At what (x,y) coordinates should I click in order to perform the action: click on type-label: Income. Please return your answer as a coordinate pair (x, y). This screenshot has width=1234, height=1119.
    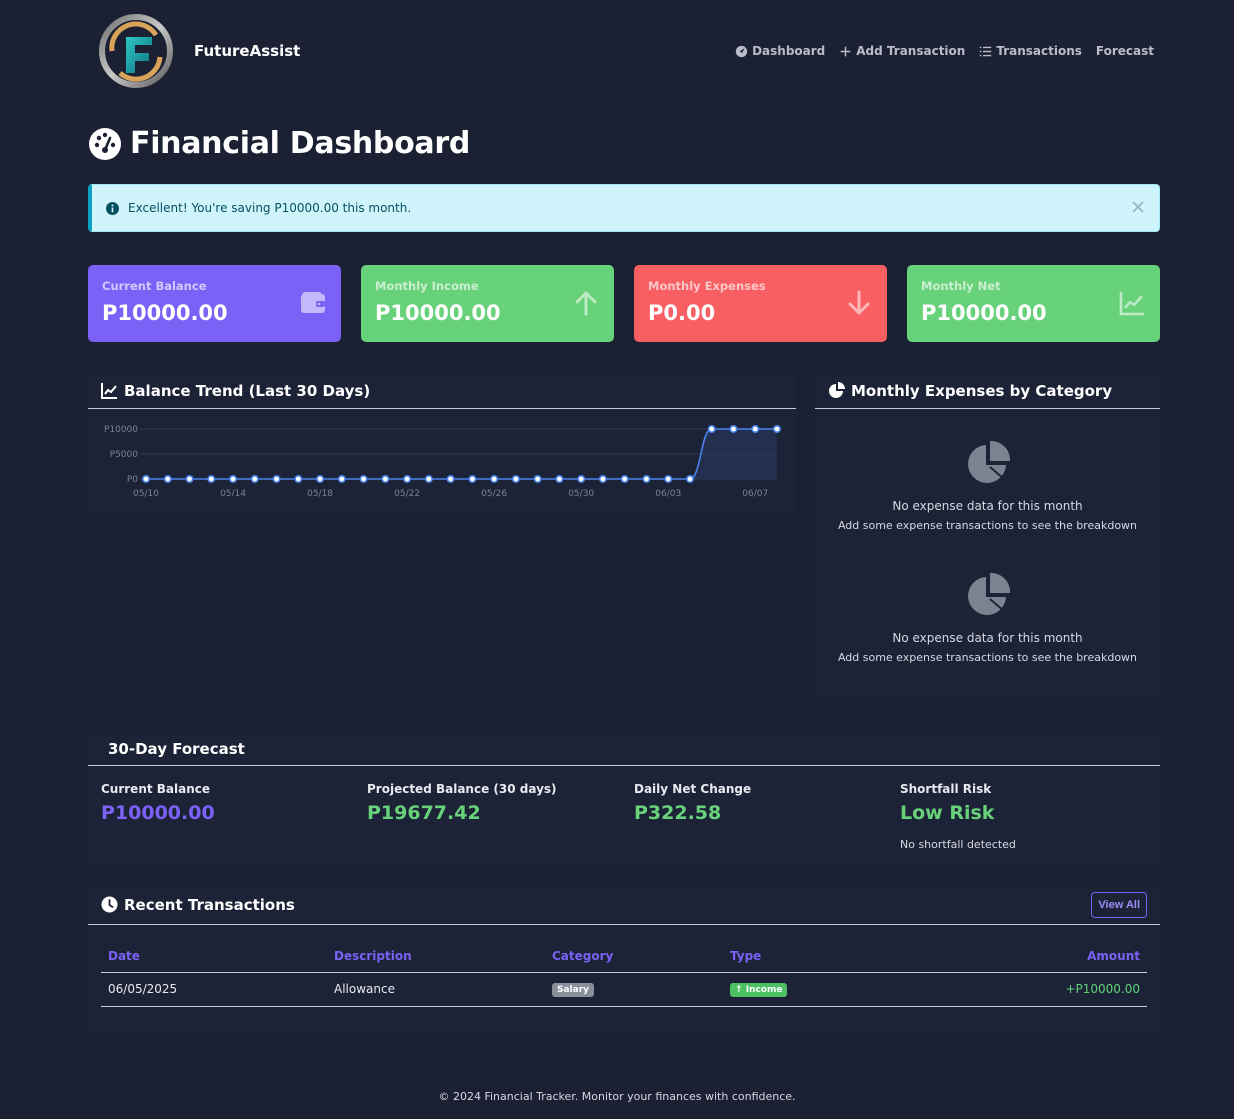
    Looking at the image, I should click on (764, 990).